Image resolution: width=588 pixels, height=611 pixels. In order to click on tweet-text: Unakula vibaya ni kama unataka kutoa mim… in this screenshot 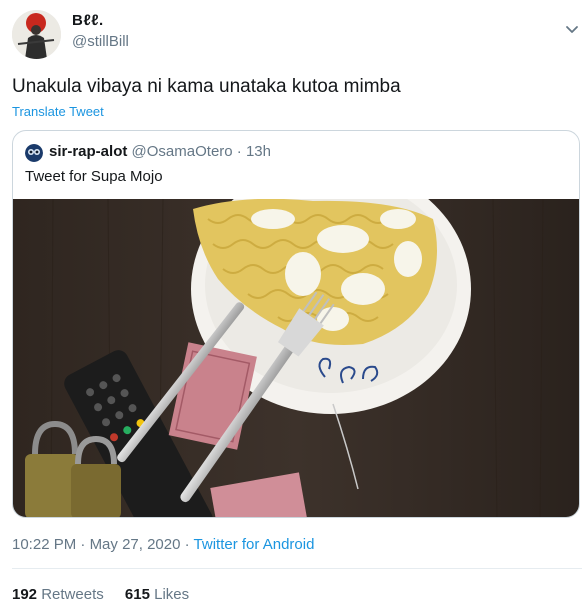, I will do `click(206, 86)`.